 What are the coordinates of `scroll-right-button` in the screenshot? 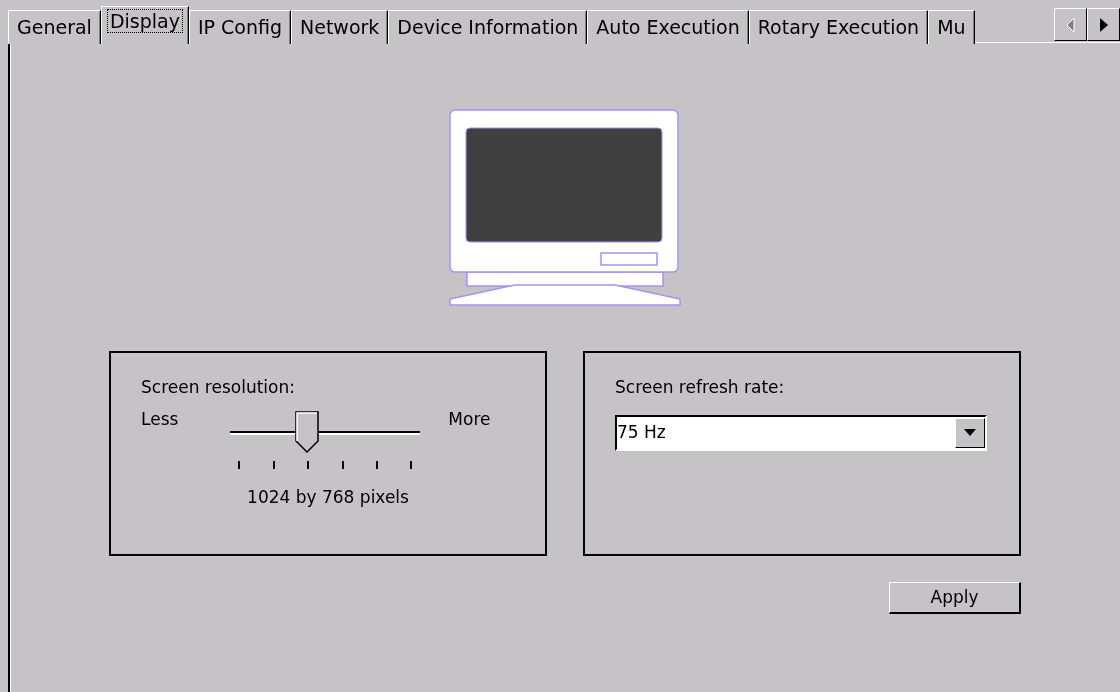 It's located at (1103, 24).